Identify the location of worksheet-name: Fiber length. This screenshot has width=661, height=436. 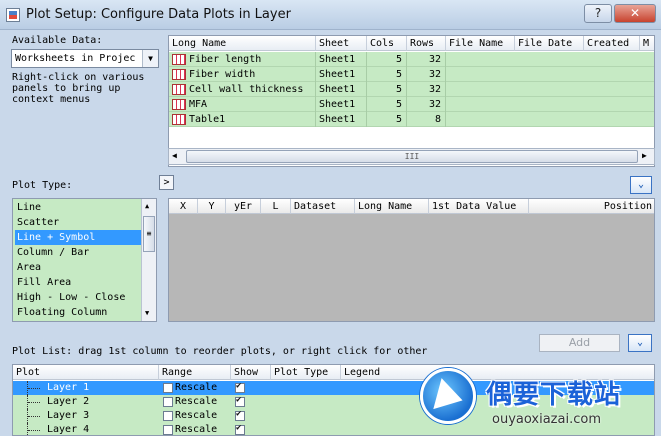
(252, 59).